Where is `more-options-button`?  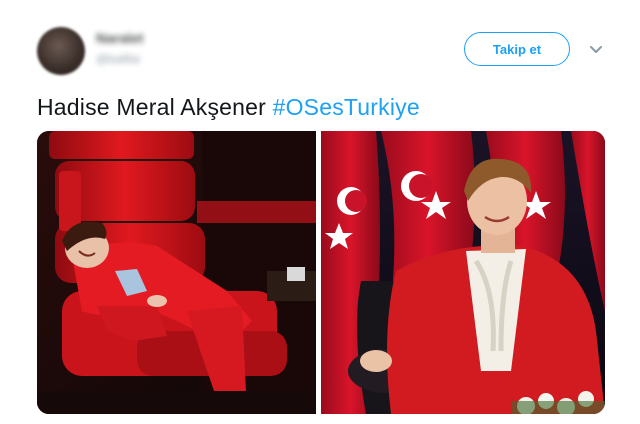 more-options-button is located at coordinates (596, 50).